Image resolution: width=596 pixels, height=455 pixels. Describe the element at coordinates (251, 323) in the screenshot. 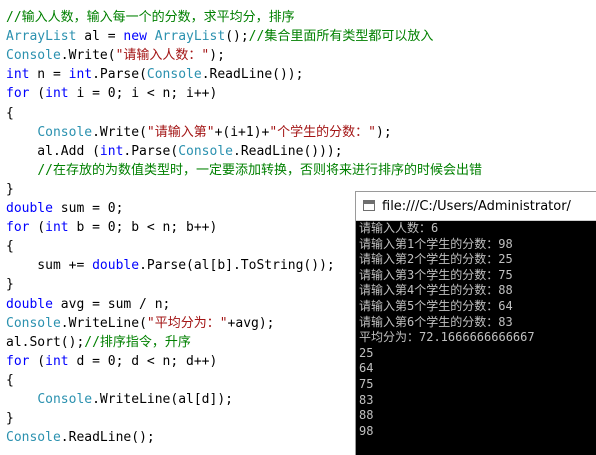

I see `code-token: +avg);` at that location.